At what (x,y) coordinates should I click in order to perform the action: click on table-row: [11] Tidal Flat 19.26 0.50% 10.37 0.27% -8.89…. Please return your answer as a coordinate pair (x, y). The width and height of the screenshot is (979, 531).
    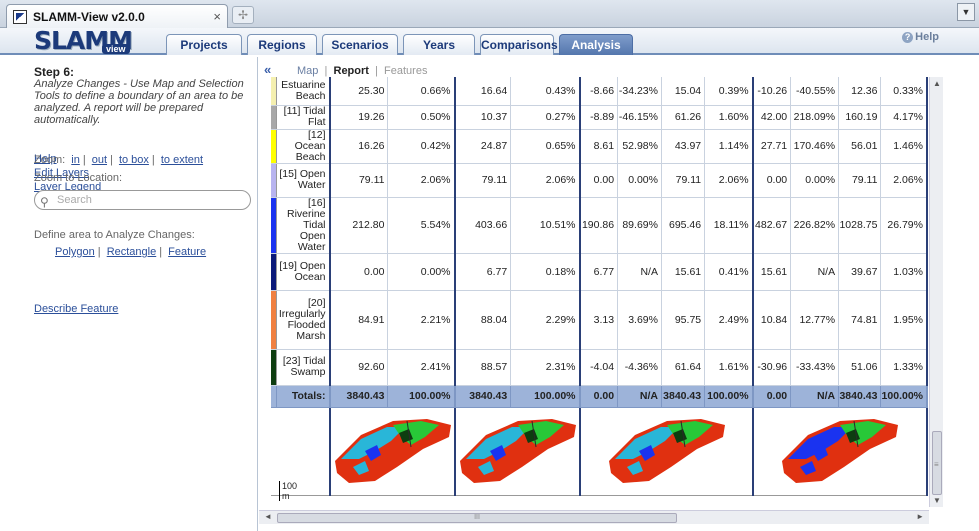
    Looking at the image, I should click on (599, 117).